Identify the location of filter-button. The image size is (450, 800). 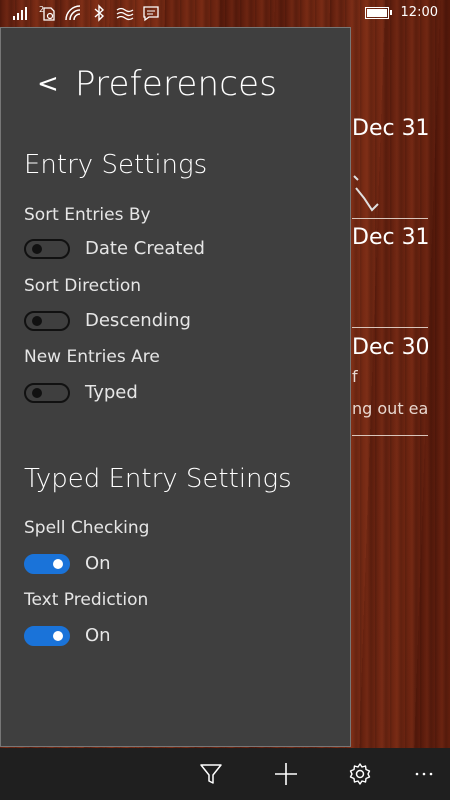
(211, 774).